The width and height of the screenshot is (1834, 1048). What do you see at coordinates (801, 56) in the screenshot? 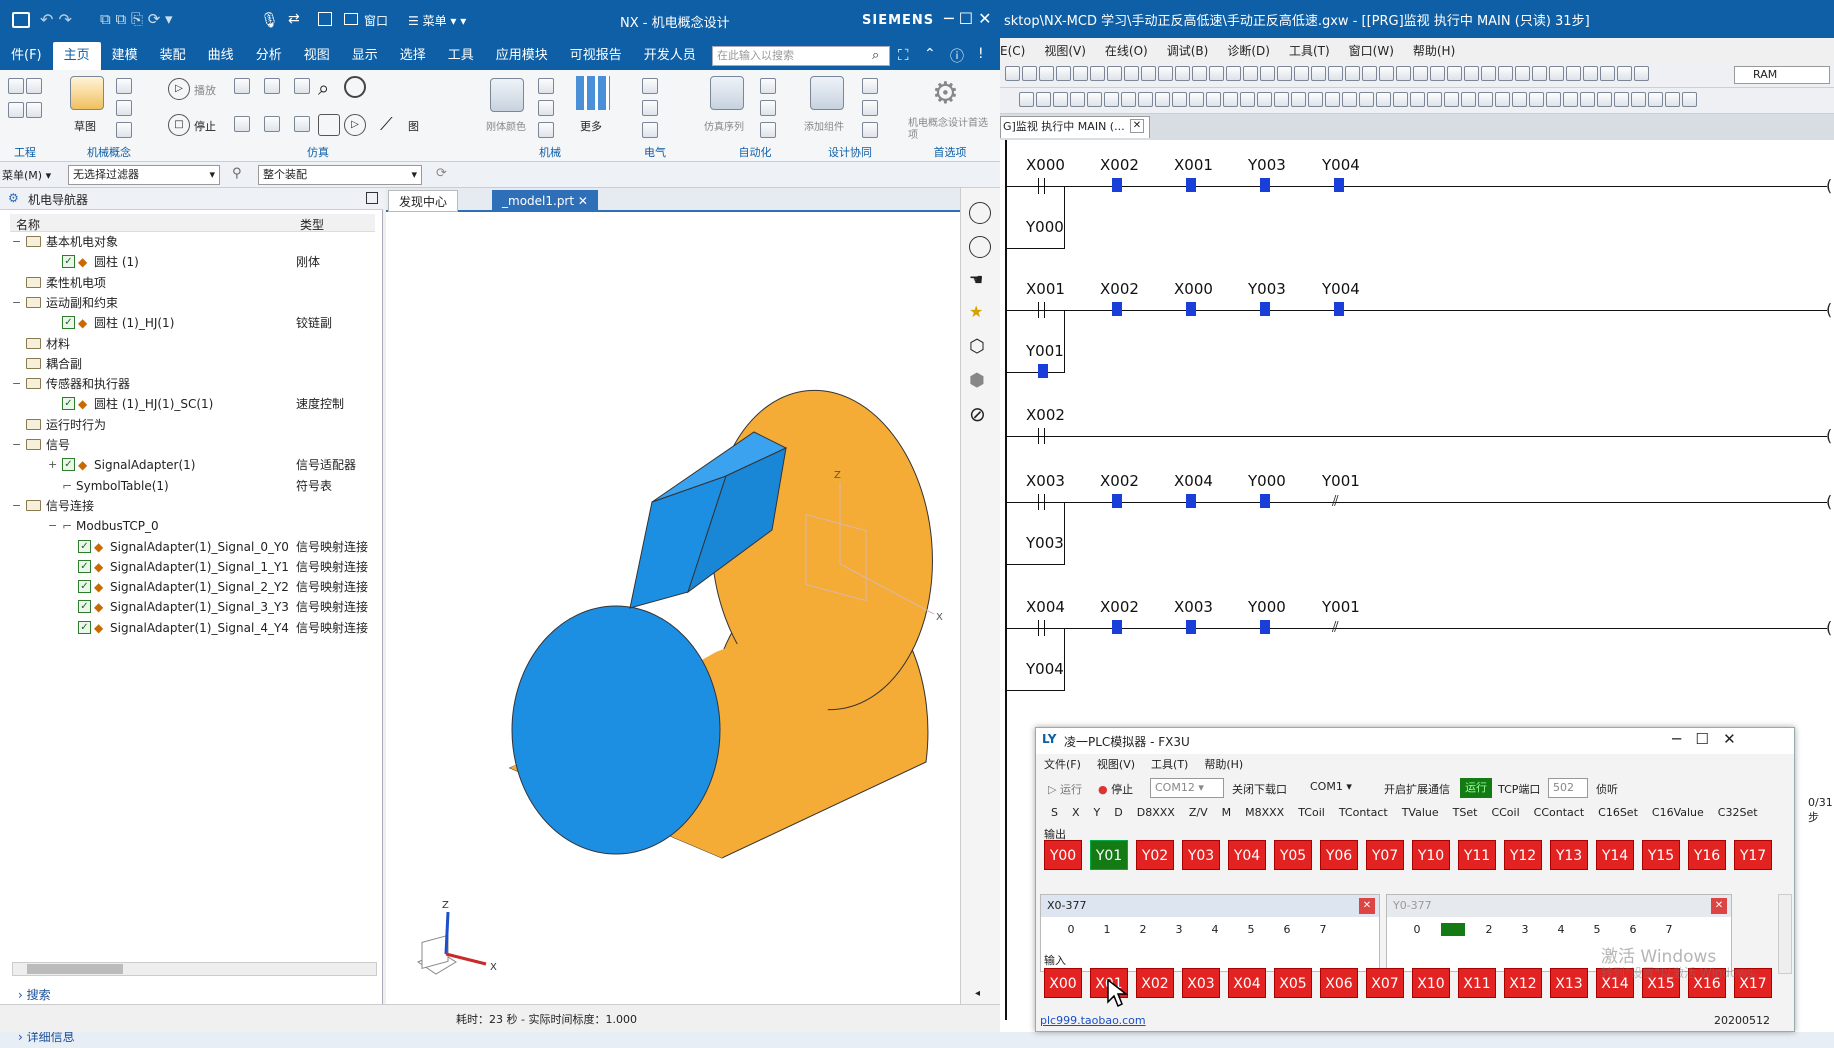
I see `command-search-input: 在此输入以搜索` at bounding box center [801, 56].